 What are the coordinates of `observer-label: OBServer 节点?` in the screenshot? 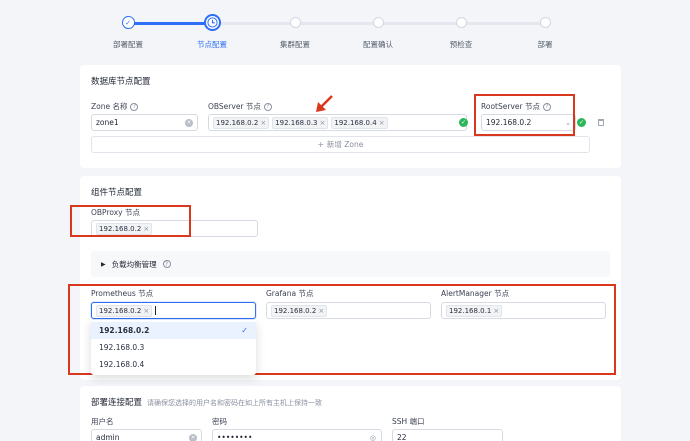 It's located at (240, 106).